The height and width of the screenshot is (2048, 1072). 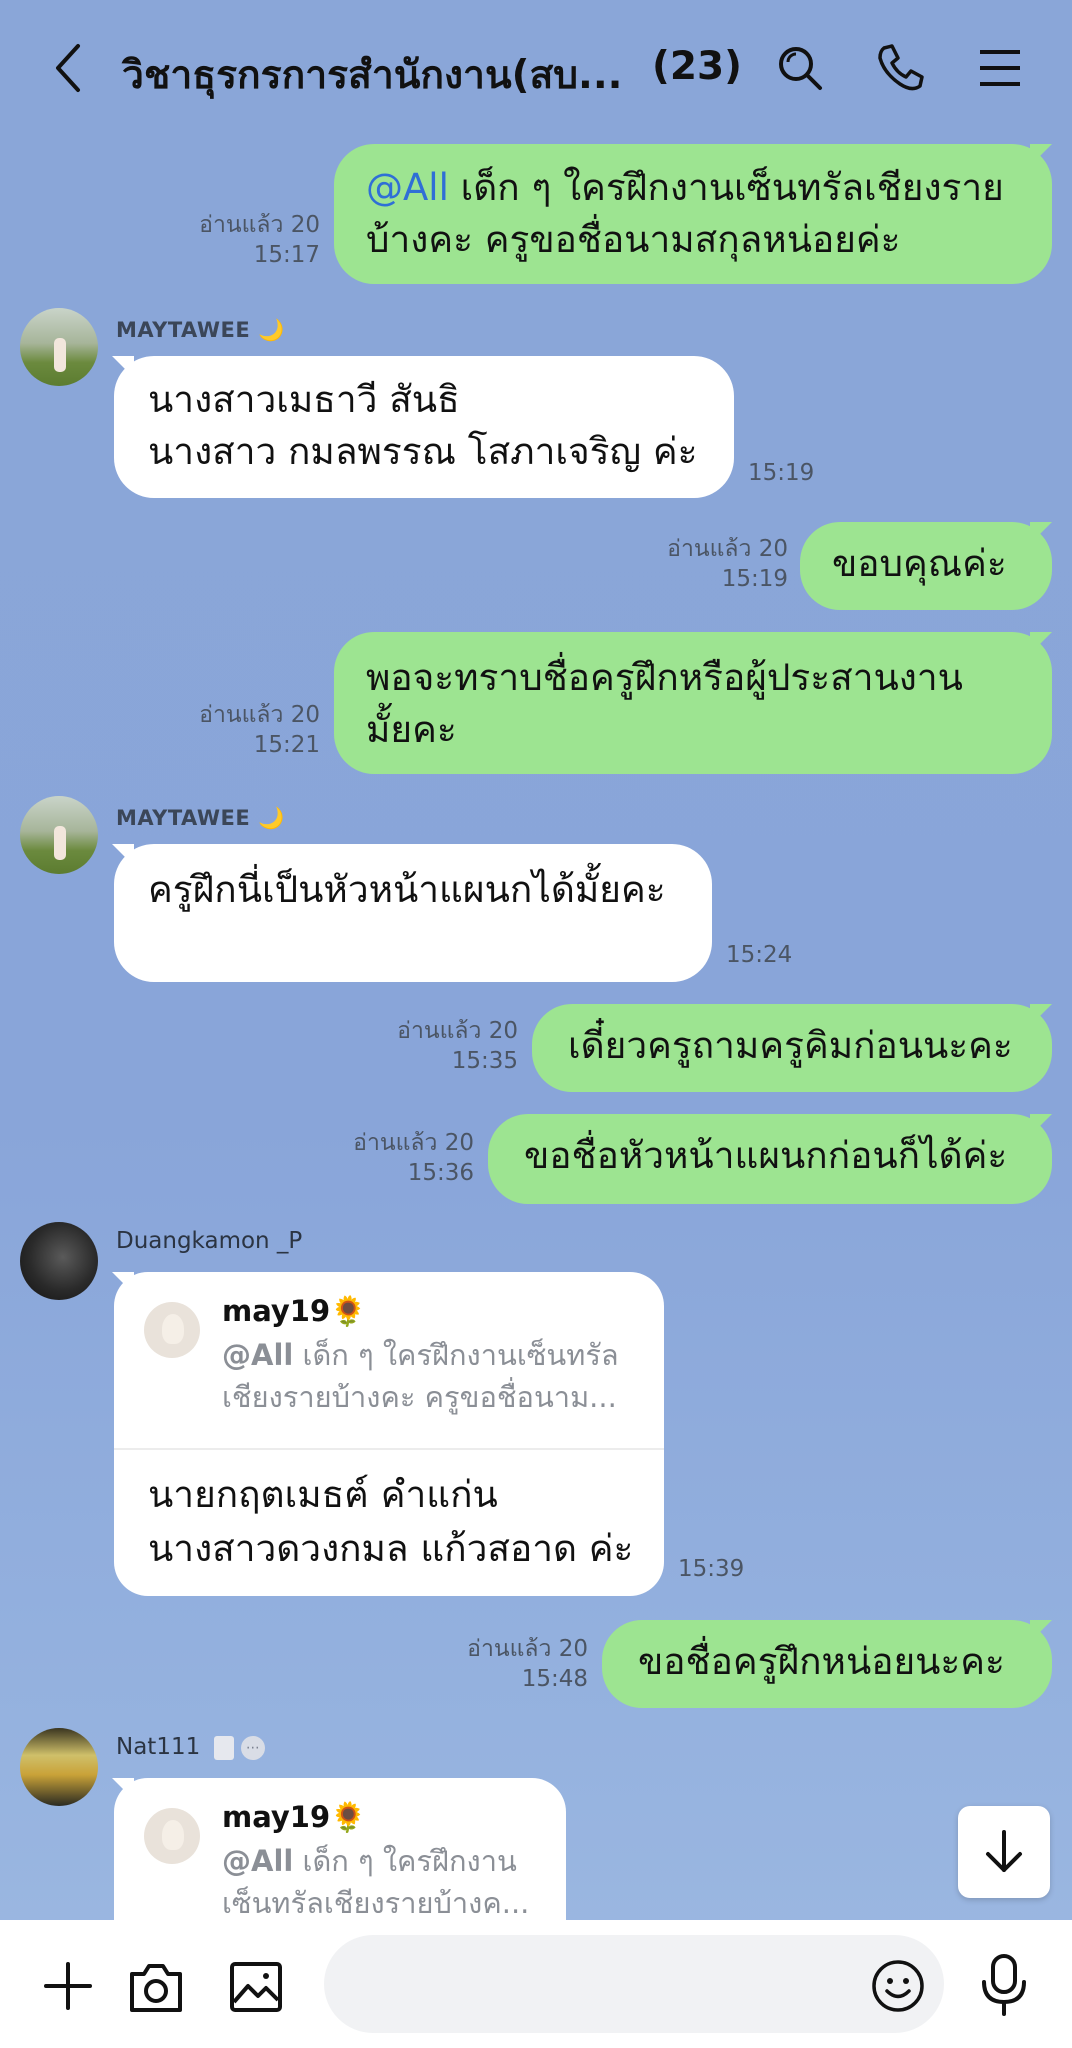 I want to click on emoji-icon, so click(x=898, y=1986).